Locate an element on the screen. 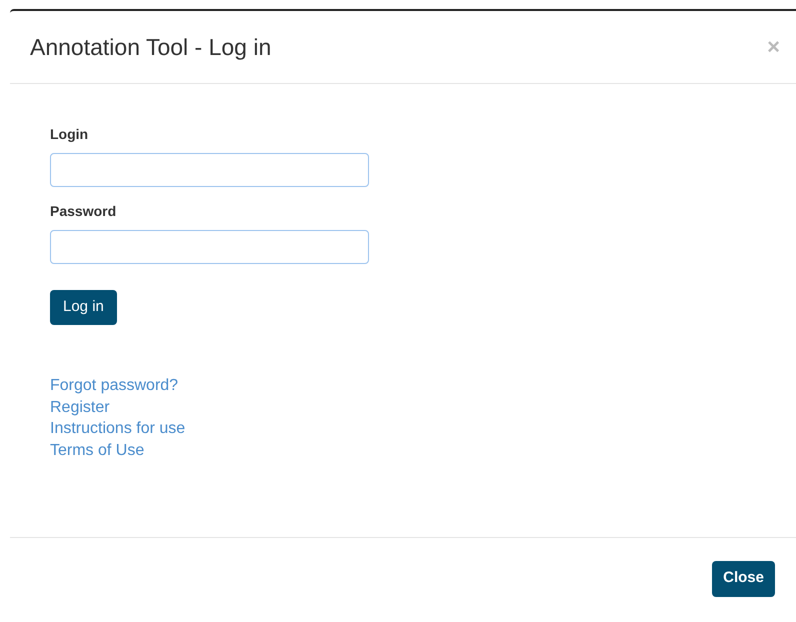 The height and width of the screenshot is (622, 796). link: Register is located at coordinates (80, 407).